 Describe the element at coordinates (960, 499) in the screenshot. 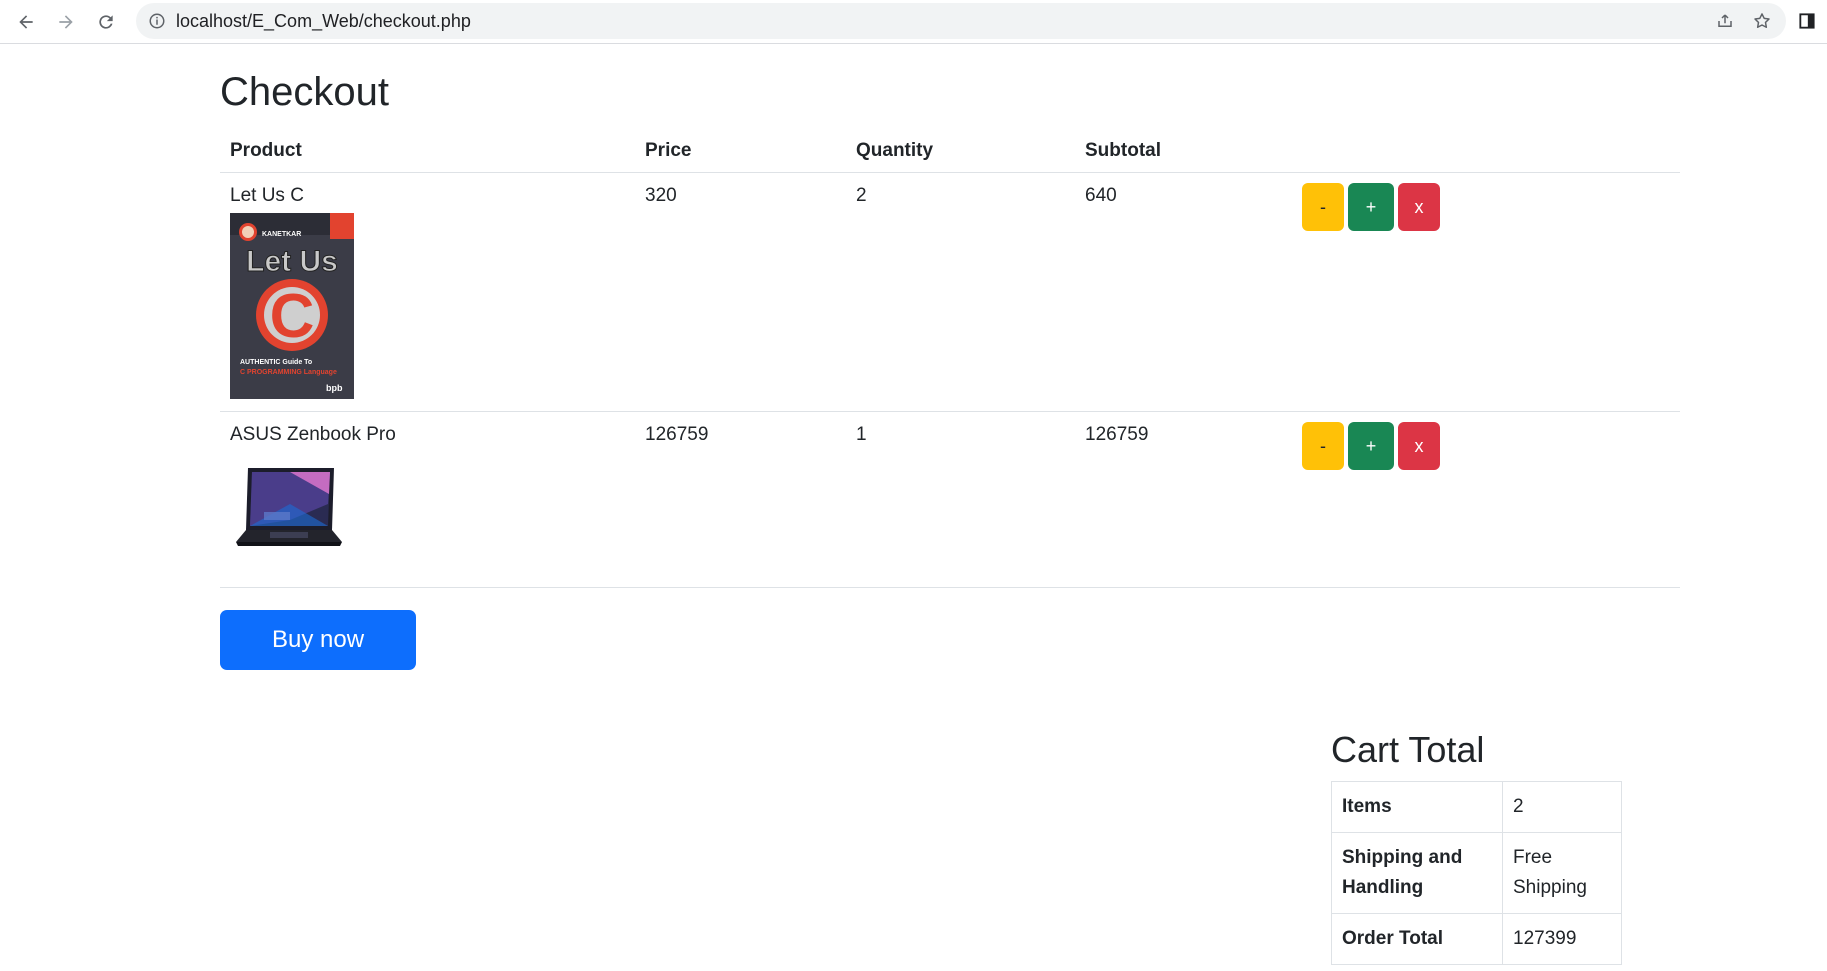

I see `quantity-cell: 1` at that location.